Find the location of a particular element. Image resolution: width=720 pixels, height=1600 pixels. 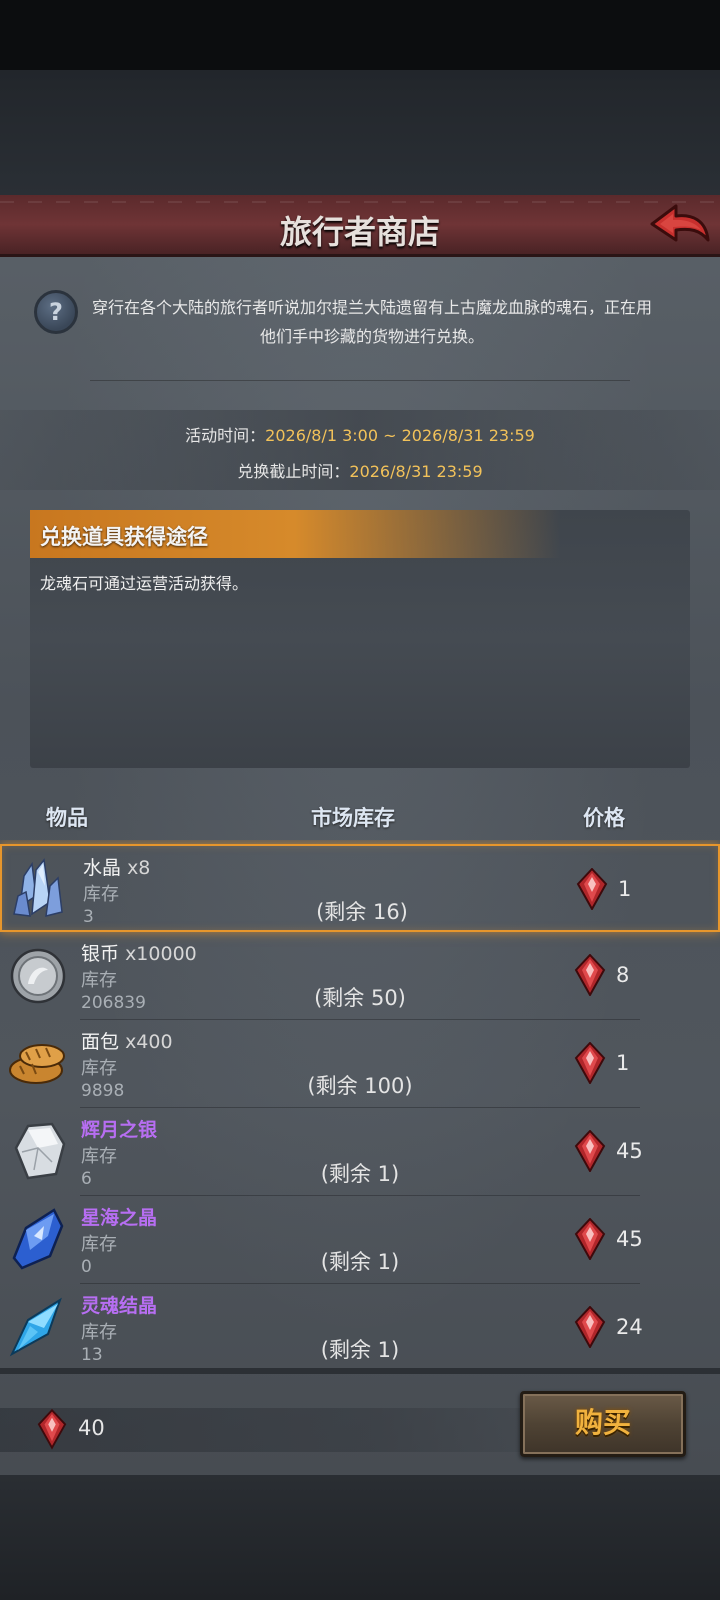

market-remaining: (剩余 50) is located at coordinates (360, 998).